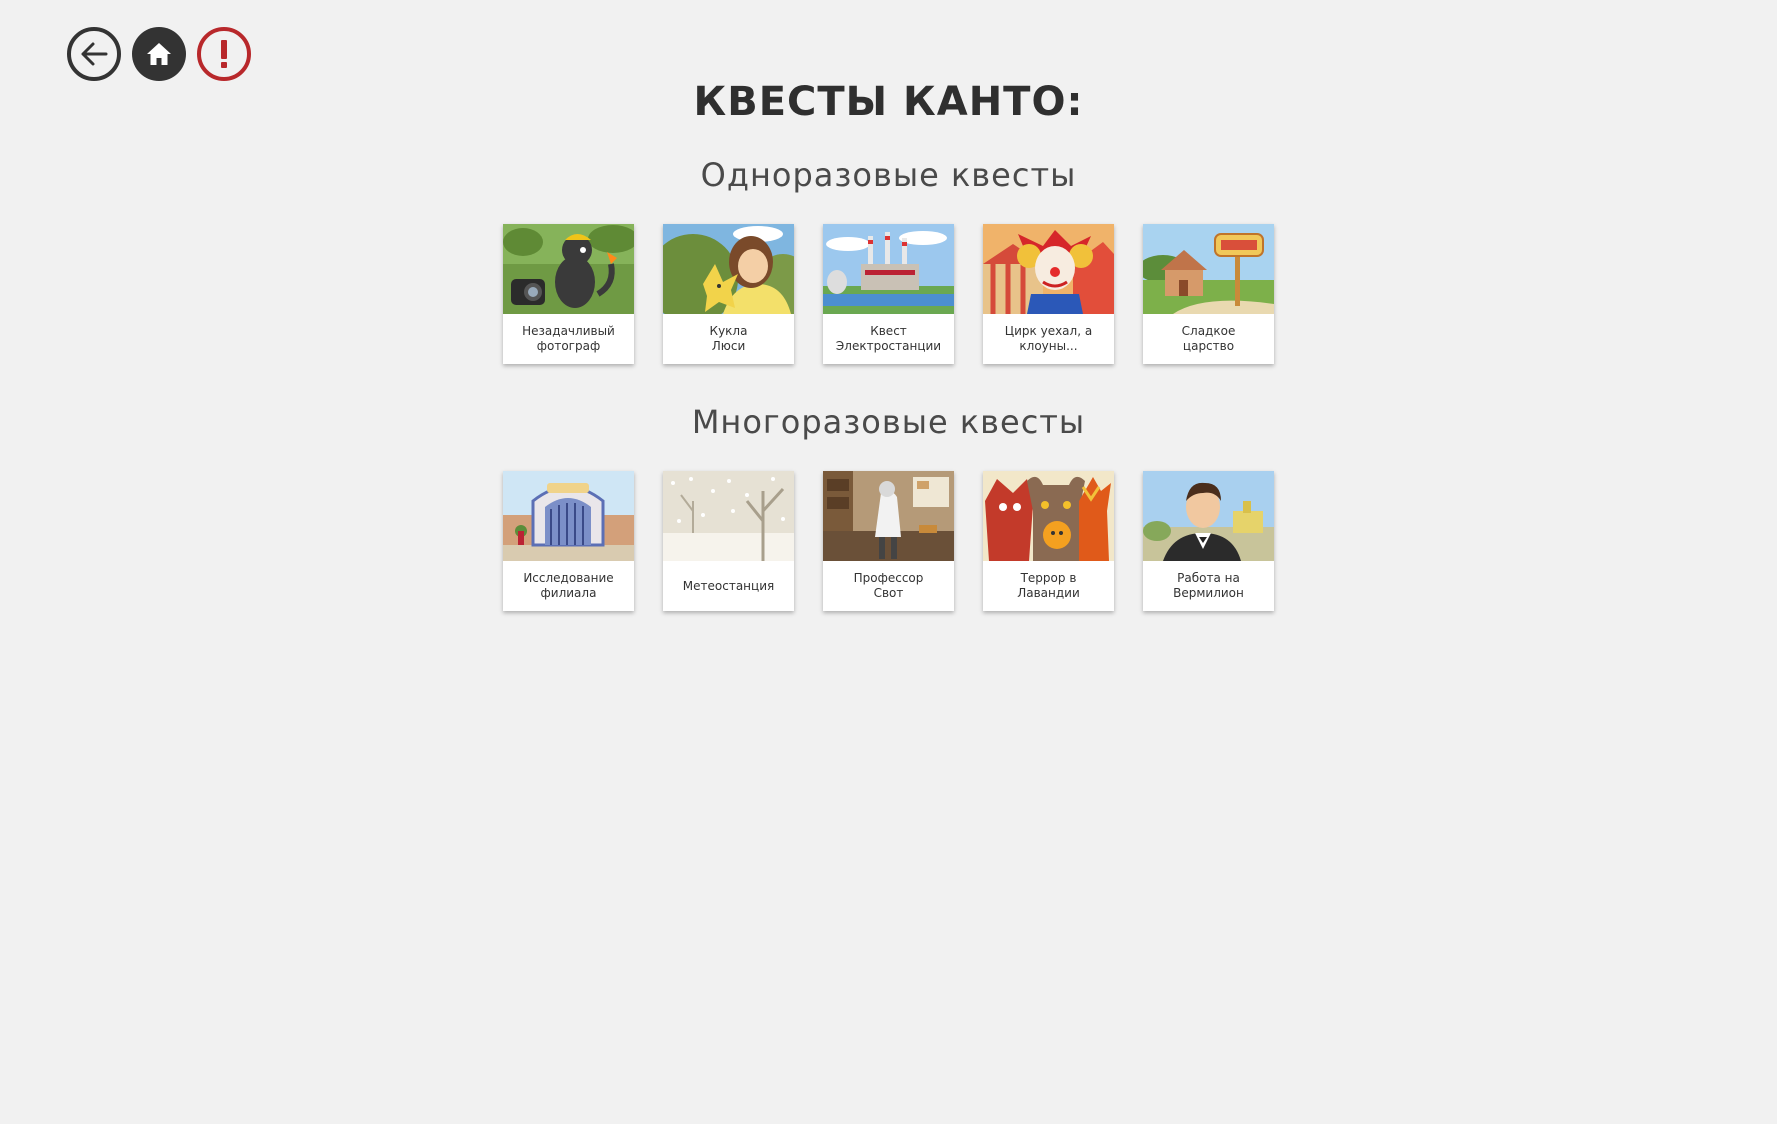  What do you see at coordinates (568, 338) in the screenshot?
I see `quest-label: Незадачливый фотограф` at bounding box center [568, 338].